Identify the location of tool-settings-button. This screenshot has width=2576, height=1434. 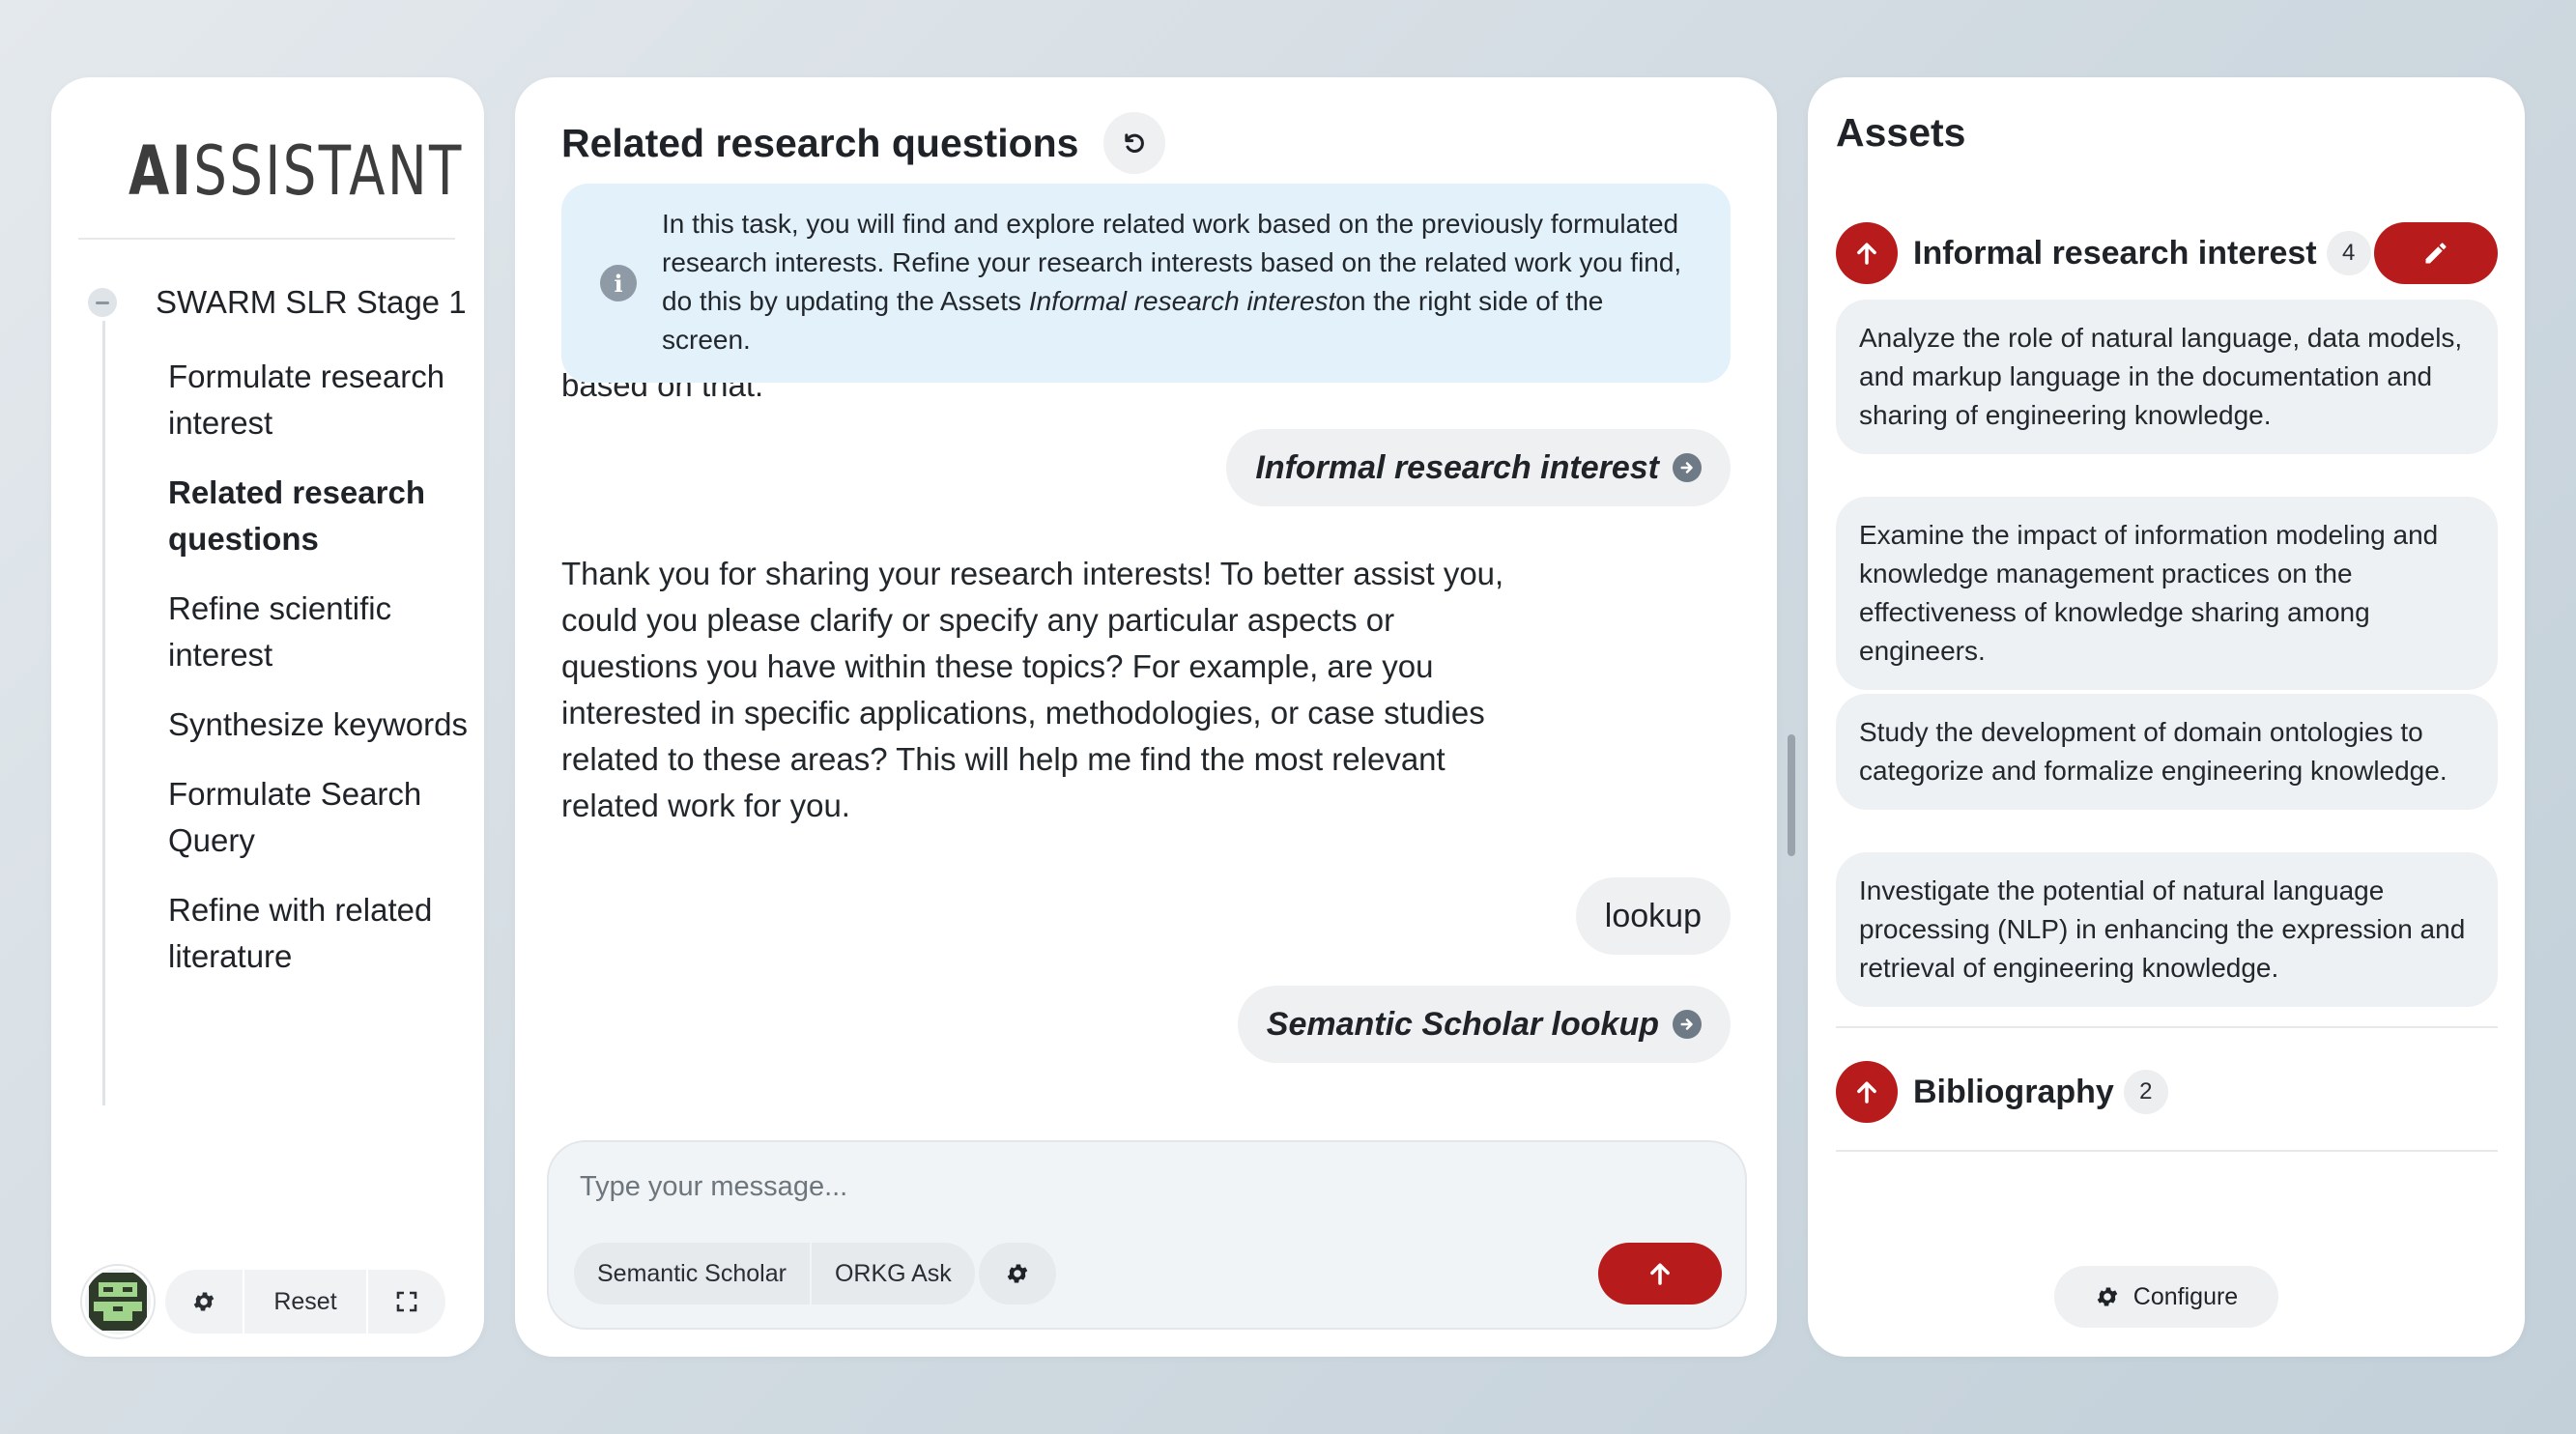
(1018, 1274).